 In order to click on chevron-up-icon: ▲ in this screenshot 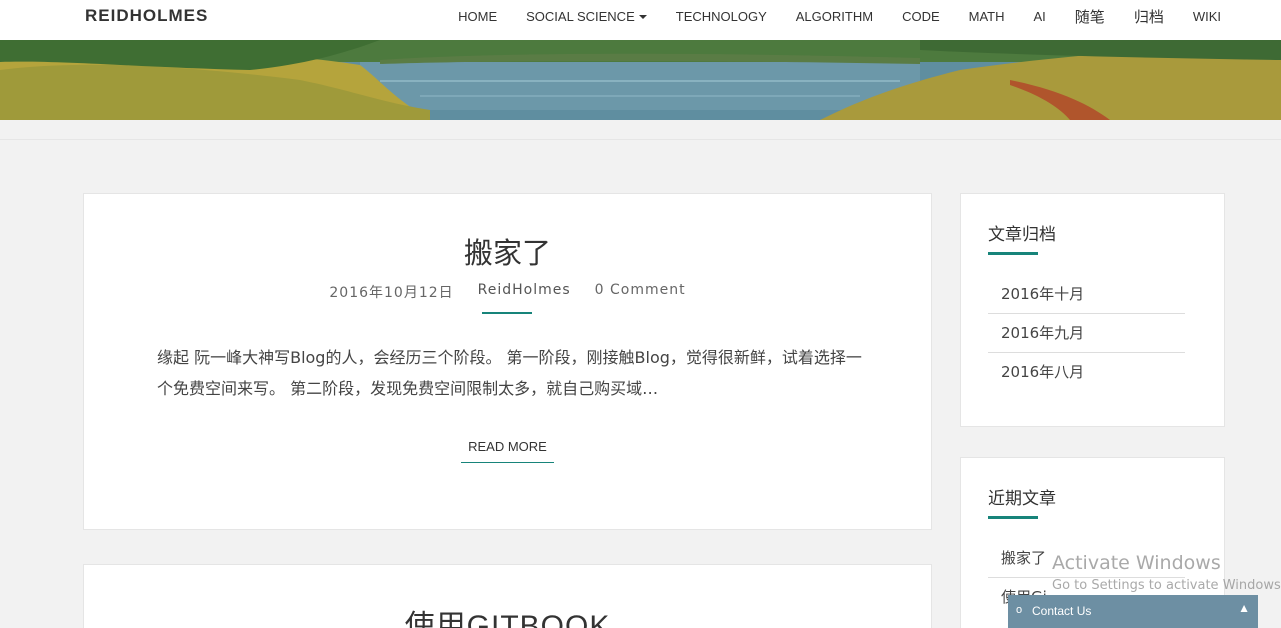, I will do `click(1244, 608)`.